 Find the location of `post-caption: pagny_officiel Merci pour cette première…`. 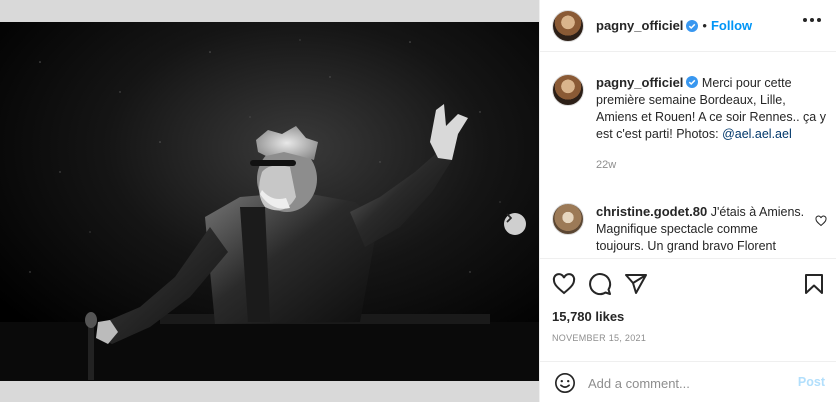

post-caption: pagny_officiel Merci pour cette première… is located at coordinates (689, 124).